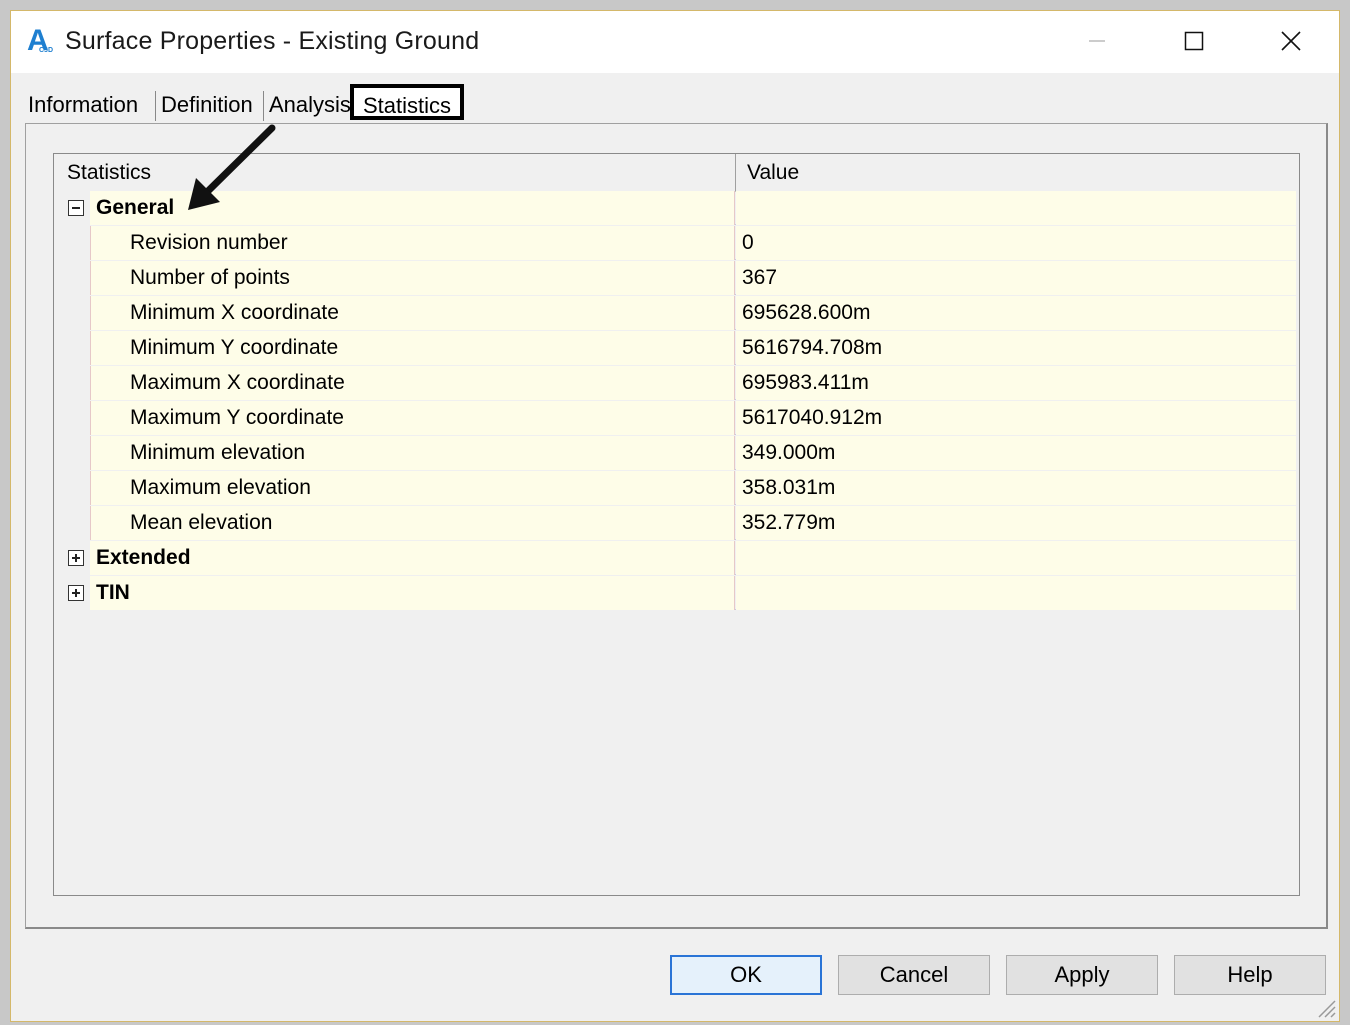  Describe the element at coordinates (812, 347) in the screenshot. I see `stat-value: 5616794.708m` at that location.